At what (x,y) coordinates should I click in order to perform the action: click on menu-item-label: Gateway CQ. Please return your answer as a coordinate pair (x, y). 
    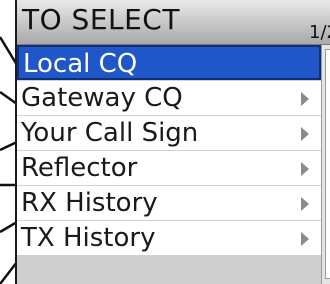
    Looking at the image, I should click on (102, 98).